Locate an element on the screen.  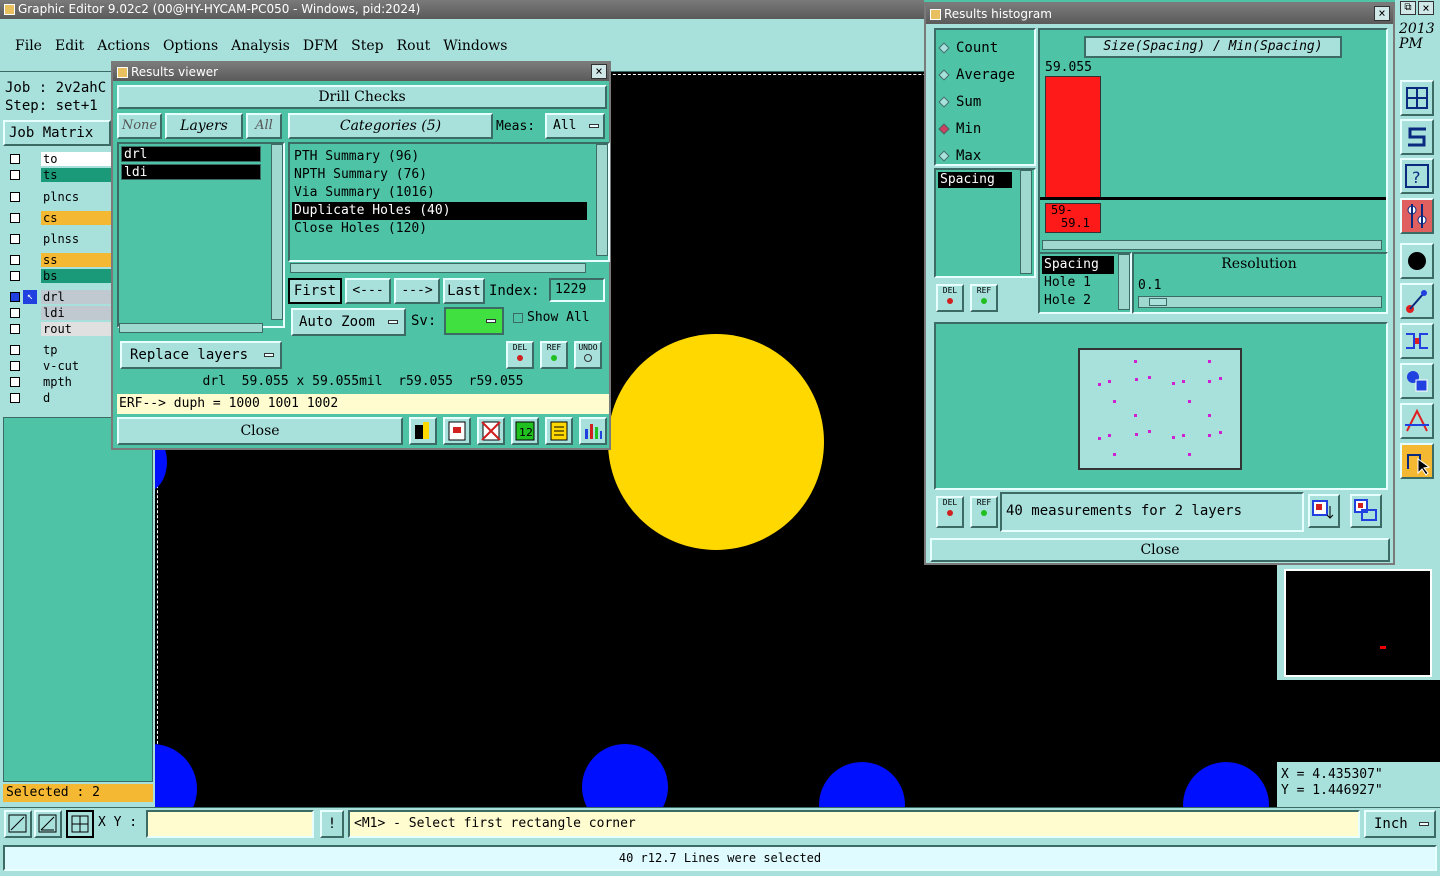
field-list-scrollbar is located at coordinates (1026, 222).